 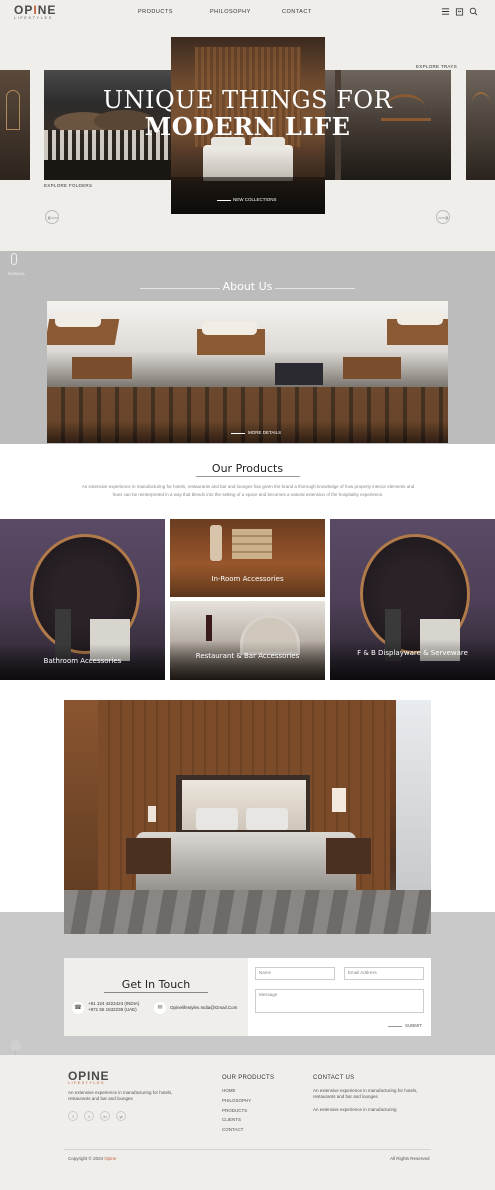 What do you see at coordinates (232, 1130) in the screenshot?
I see `footer-link-contact: CONTACT` at bounding box center [232, 1130].